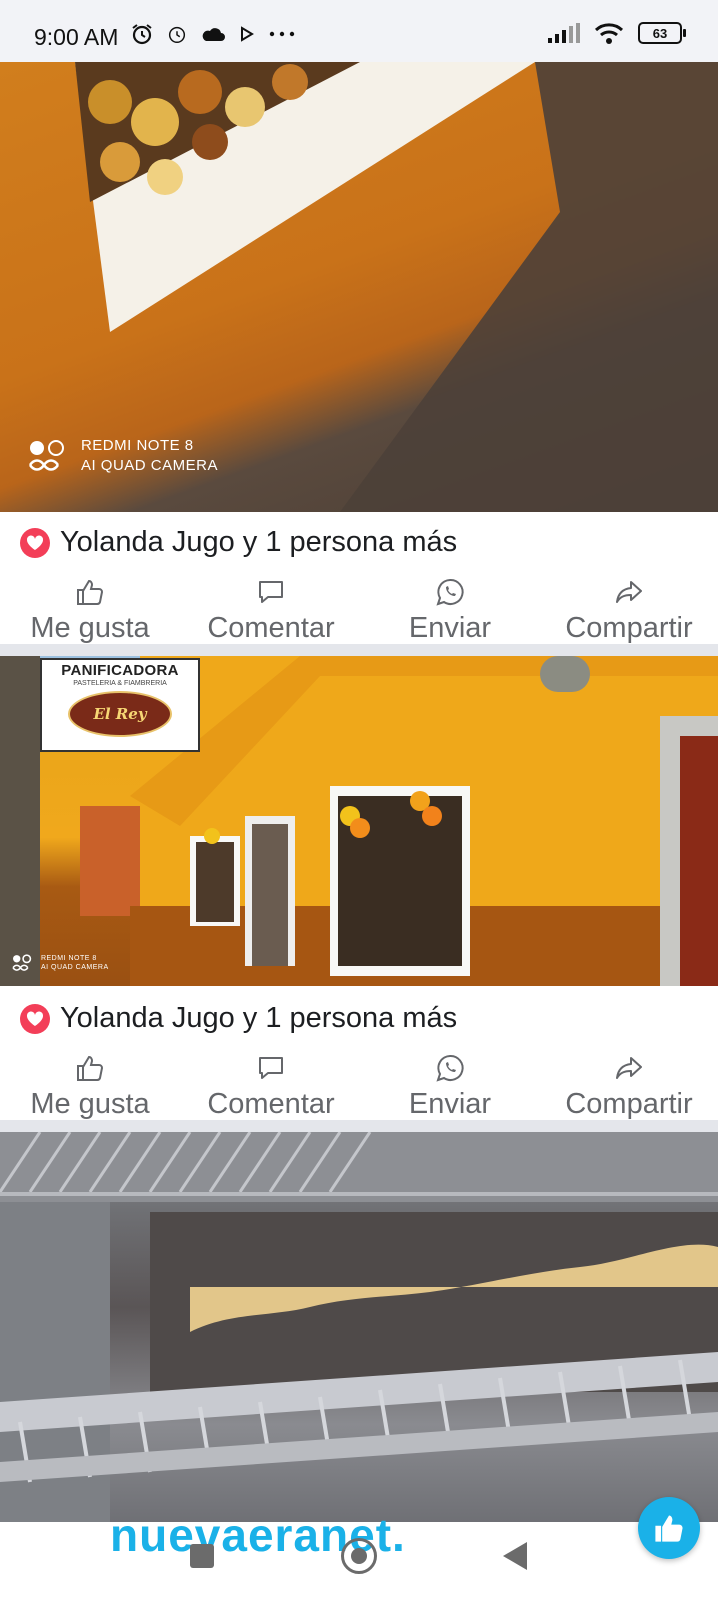 The height and width of the screenshot is (1599, 718). Describe the element at coordinates (662, 33) in the screenshot. I see `battery-icon: 63` at that location.